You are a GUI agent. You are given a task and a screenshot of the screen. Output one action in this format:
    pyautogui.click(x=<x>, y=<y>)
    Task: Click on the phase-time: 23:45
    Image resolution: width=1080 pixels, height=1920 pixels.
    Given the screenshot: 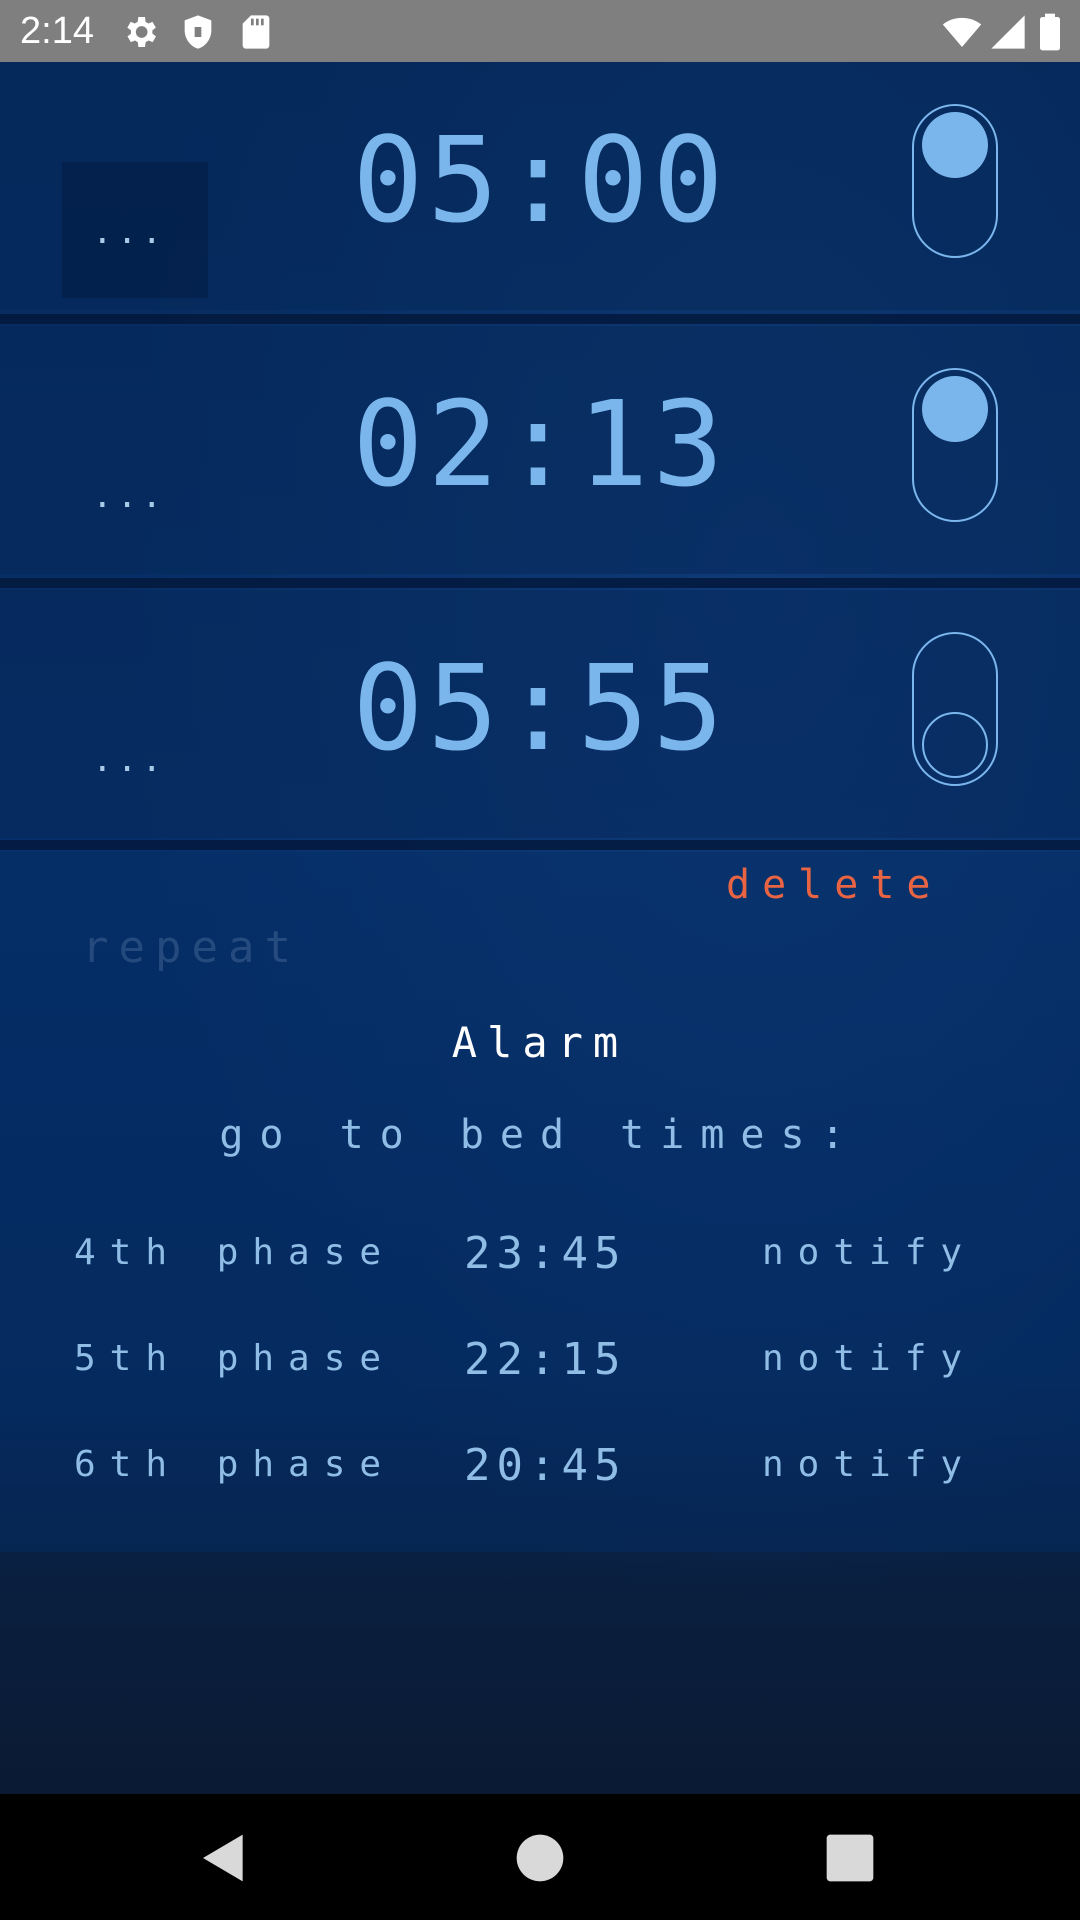 What is the action you would take?
    pyautogui.click(x=545, y=1253)
    